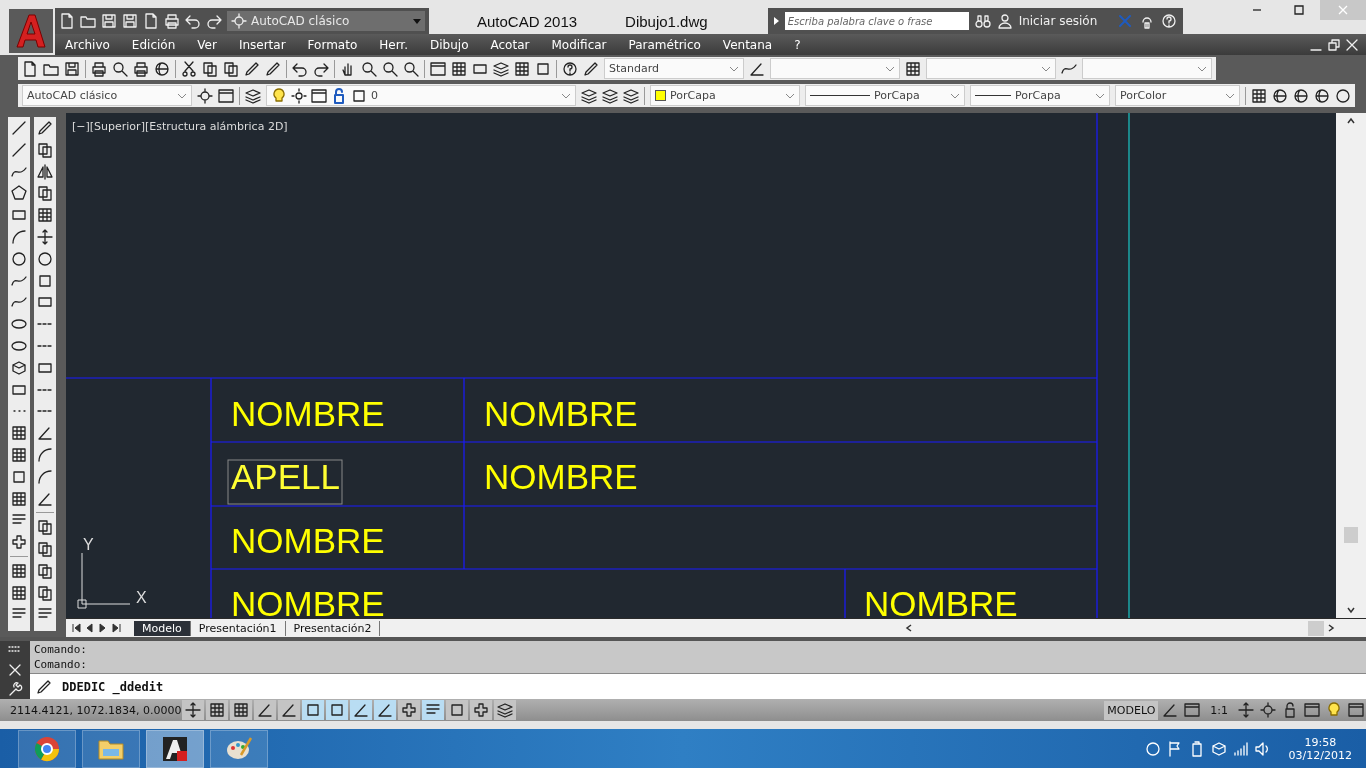  What do you see at coordinates (19, 193) in the screenshot?
I see `polygon-icon` at bounding box center [19, 193].